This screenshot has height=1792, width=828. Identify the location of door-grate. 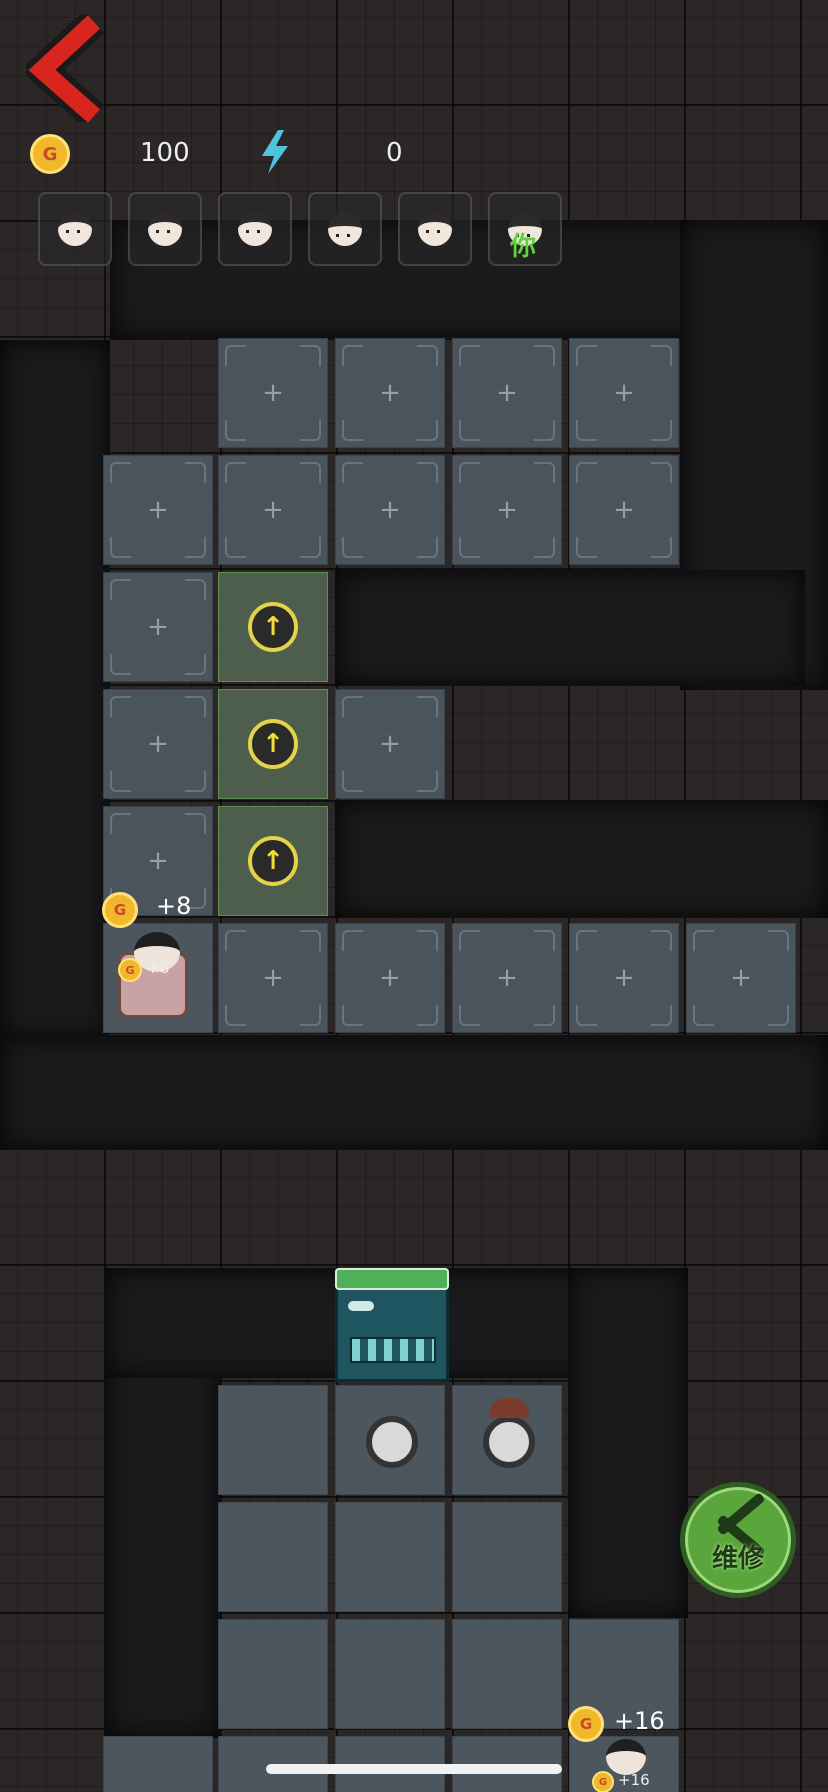
(393, 1350).